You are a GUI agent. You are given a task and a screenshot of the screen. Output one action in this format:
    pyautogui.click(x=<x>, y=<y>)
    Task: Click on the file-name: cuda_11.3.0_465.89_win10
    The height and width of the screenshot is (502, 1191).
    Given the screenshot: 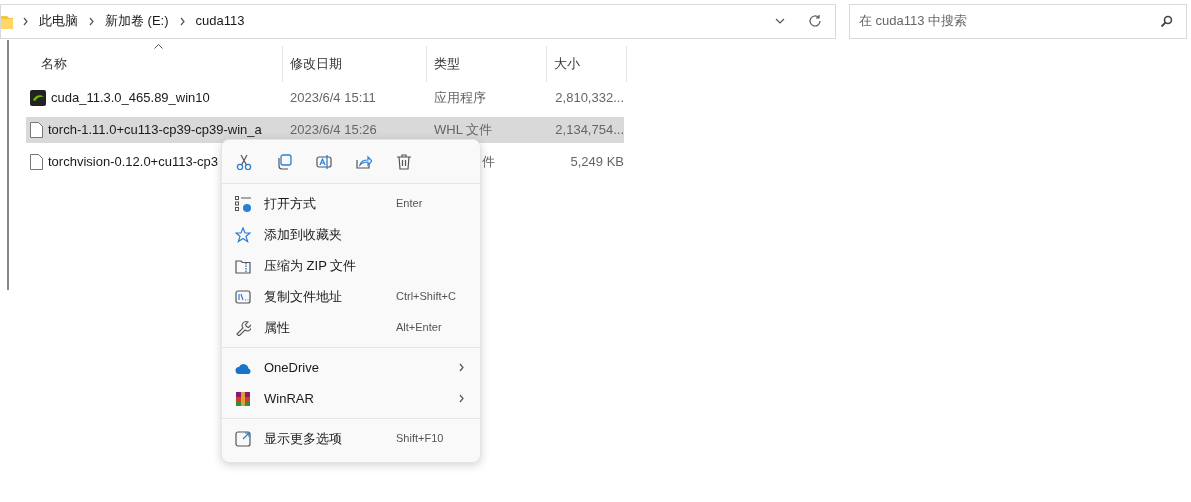 What is the action you would take?
    pyautogui.click(x=130, y=98)
    